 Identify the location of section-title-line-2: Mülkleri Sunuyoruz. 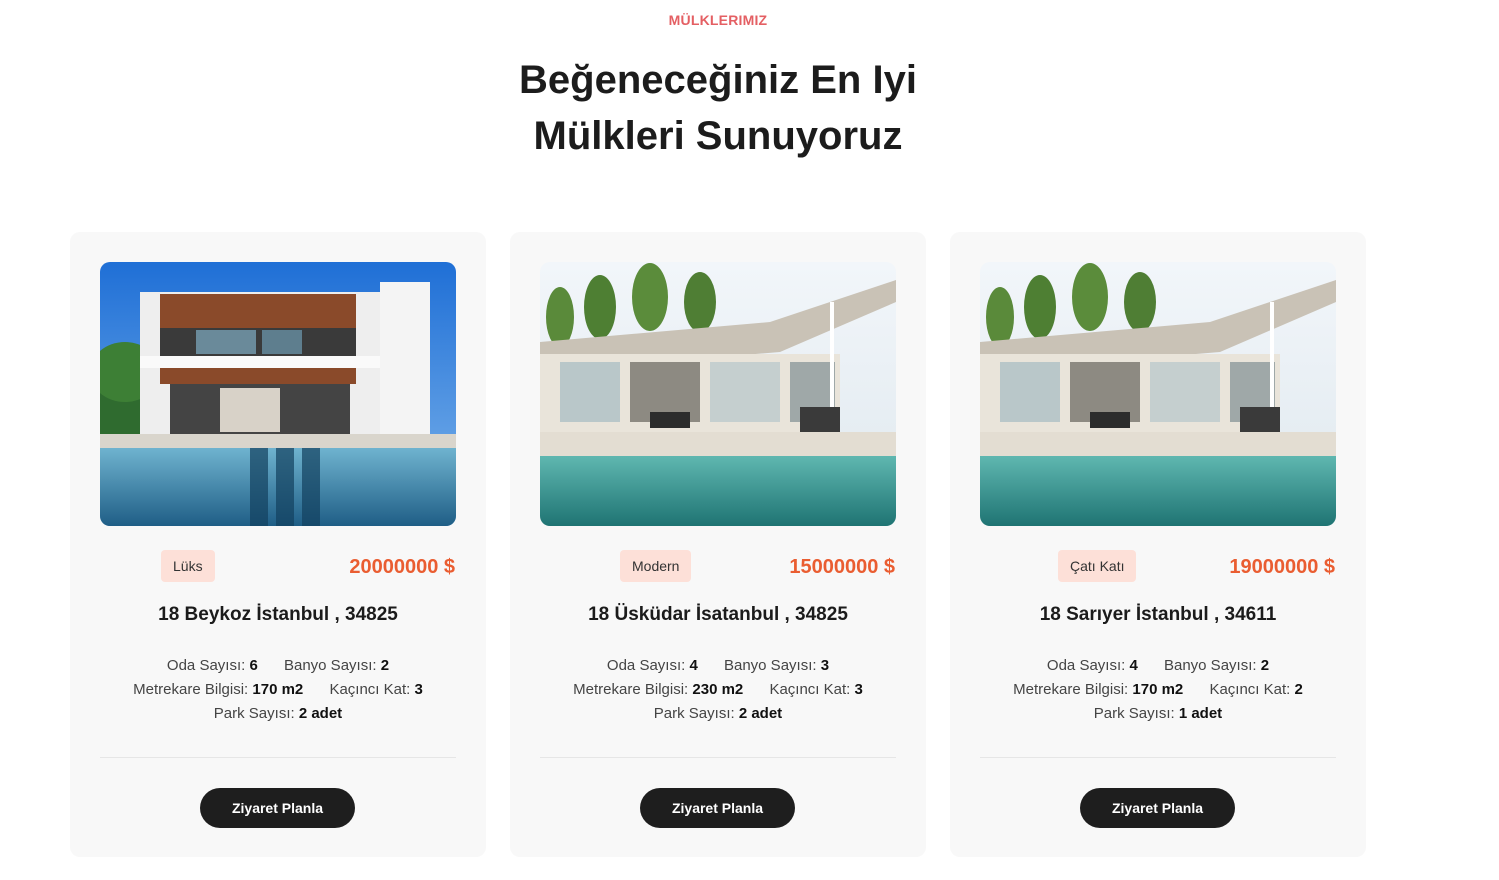
(718, 136).